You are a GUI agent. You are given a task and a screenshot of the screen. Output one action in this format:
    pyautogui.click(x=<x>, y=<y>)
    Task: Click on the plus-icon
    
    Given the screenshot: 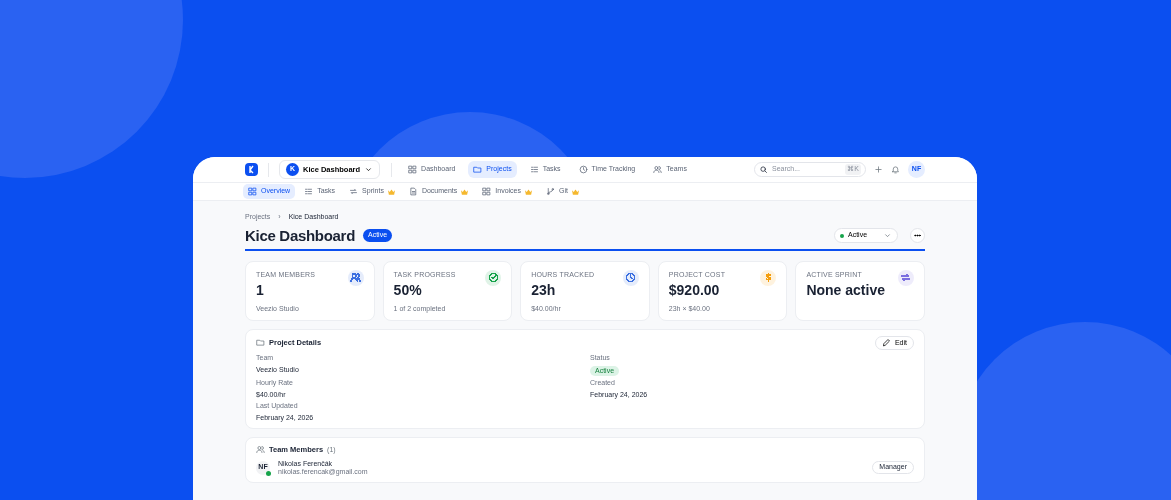 What is the action you would take?
    pyautogui.click(x=878, y=169)
    